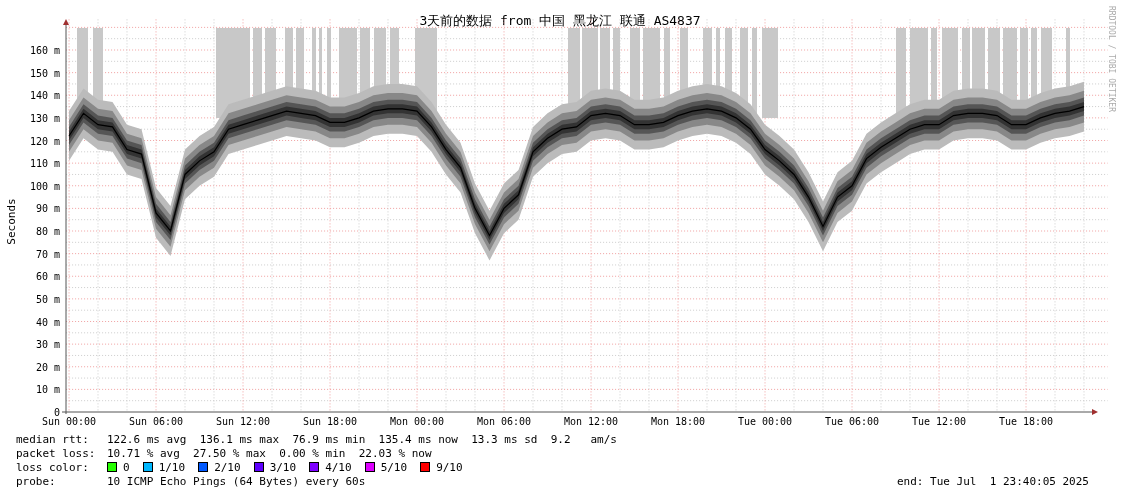 This screenshot has width=1121, height=494. Describe the element at coordinates (504, 421) in the screenshot. I see `x-tick-label: Mon 06:00` at that location.